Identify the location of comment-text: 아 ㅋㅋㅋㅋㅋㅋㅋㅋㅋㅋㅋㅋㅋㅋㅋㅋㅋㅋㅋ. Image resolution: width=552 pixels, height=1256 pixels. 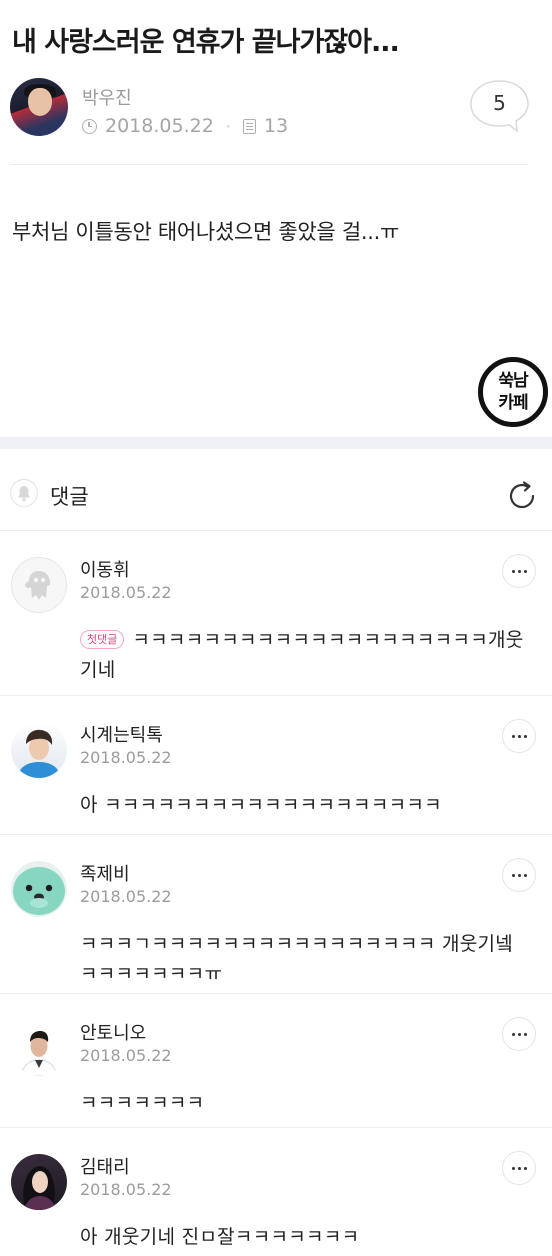
(261, 805).